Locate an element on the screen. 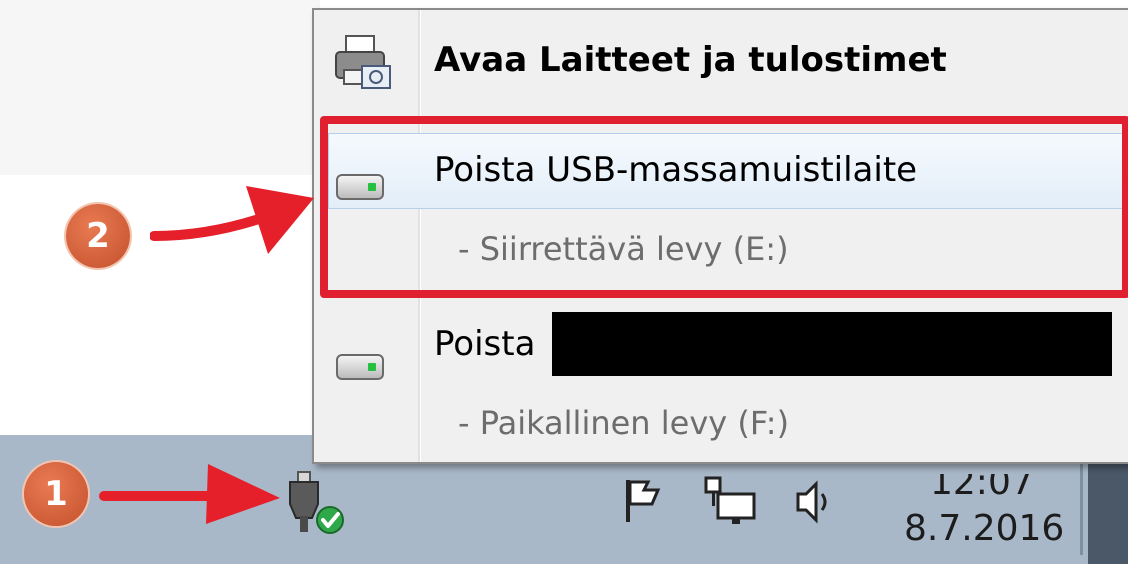 This screenshot has height=564, width=1128. network-icon is located at coordinates (730, 501).